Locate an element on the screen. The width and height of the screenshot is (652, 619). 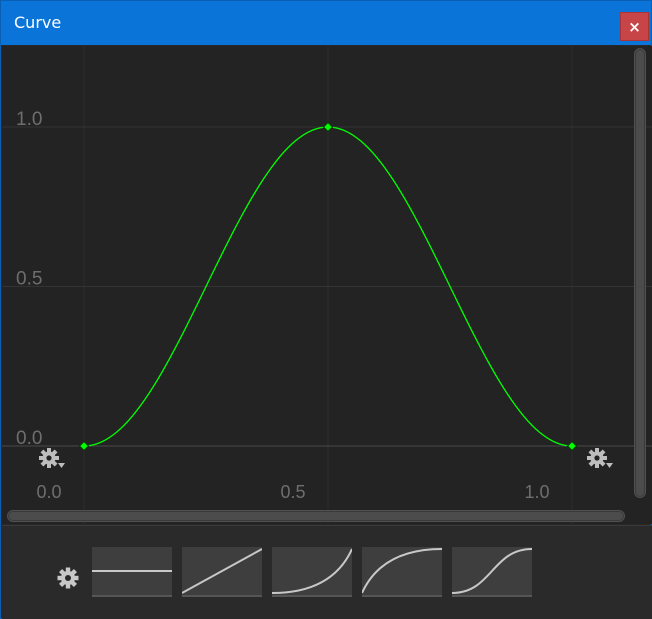
preset-constant is located at coordinates (132, 572).